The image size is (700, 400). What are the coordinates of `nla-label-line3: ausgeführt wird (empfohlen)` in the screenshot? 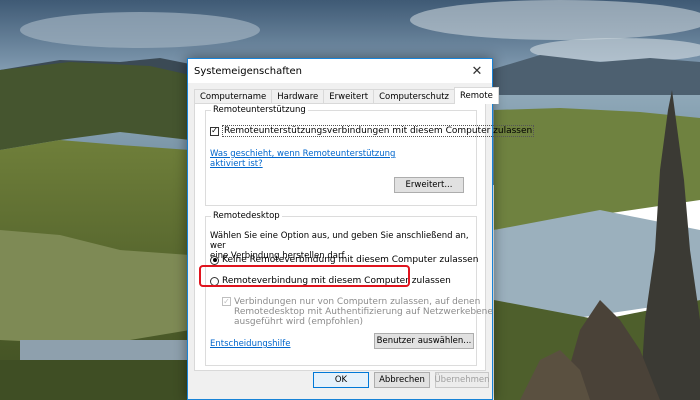 It's located at (298, 322).